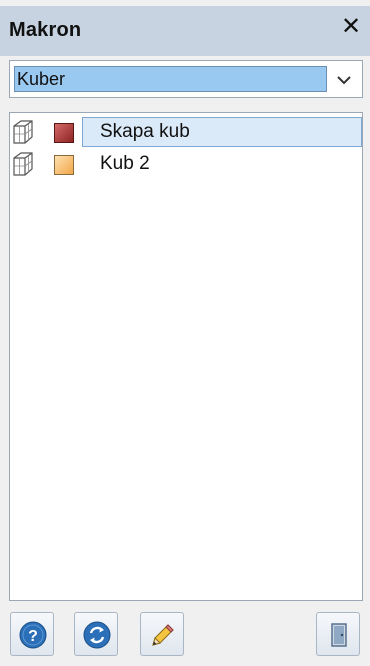 This screenshot has width=370, height=666. I want to click on macro-group-dropdown: Kuber, so click(186, 79).